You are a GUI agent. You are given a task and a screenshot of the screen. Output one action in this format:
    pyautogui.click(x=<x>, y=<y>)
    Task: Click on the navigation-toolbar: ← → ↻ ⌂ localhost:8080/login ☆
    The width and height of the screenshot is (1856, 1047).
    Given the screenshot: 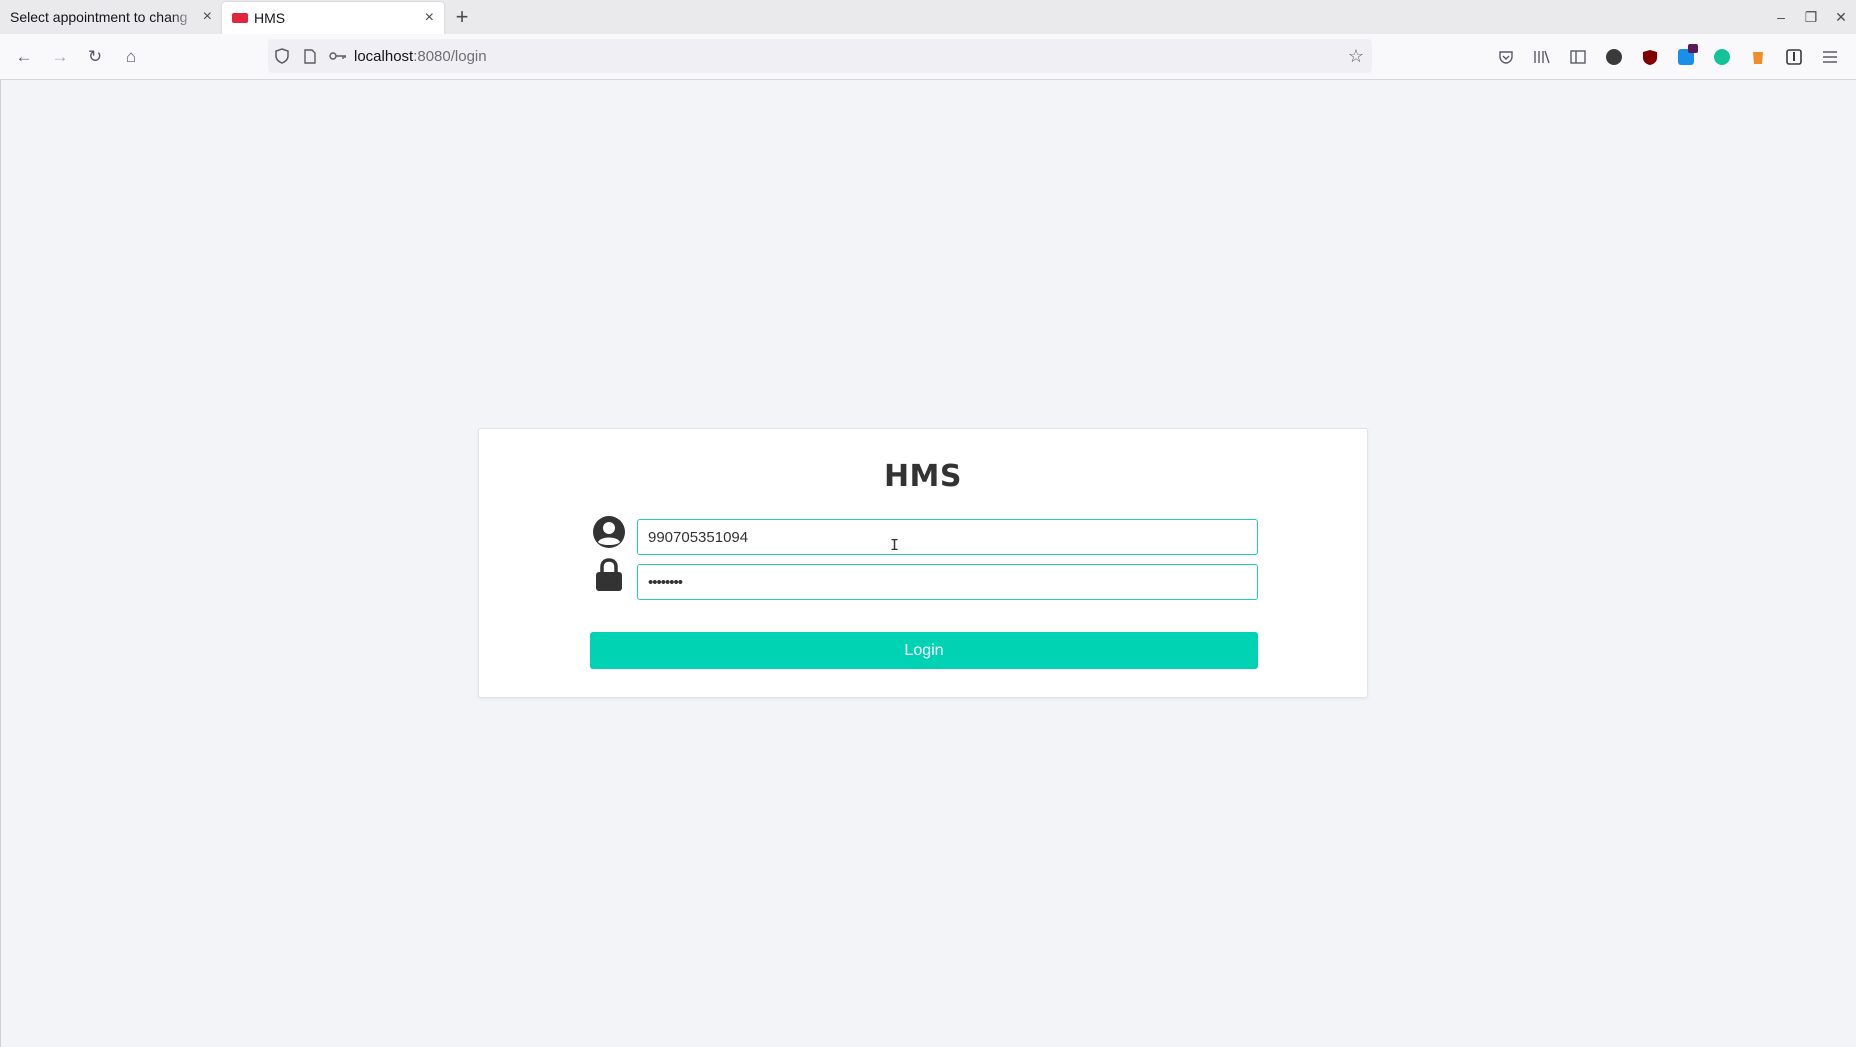 What is the action you would take?
    pyautogui.click(x=928, y=57)
    